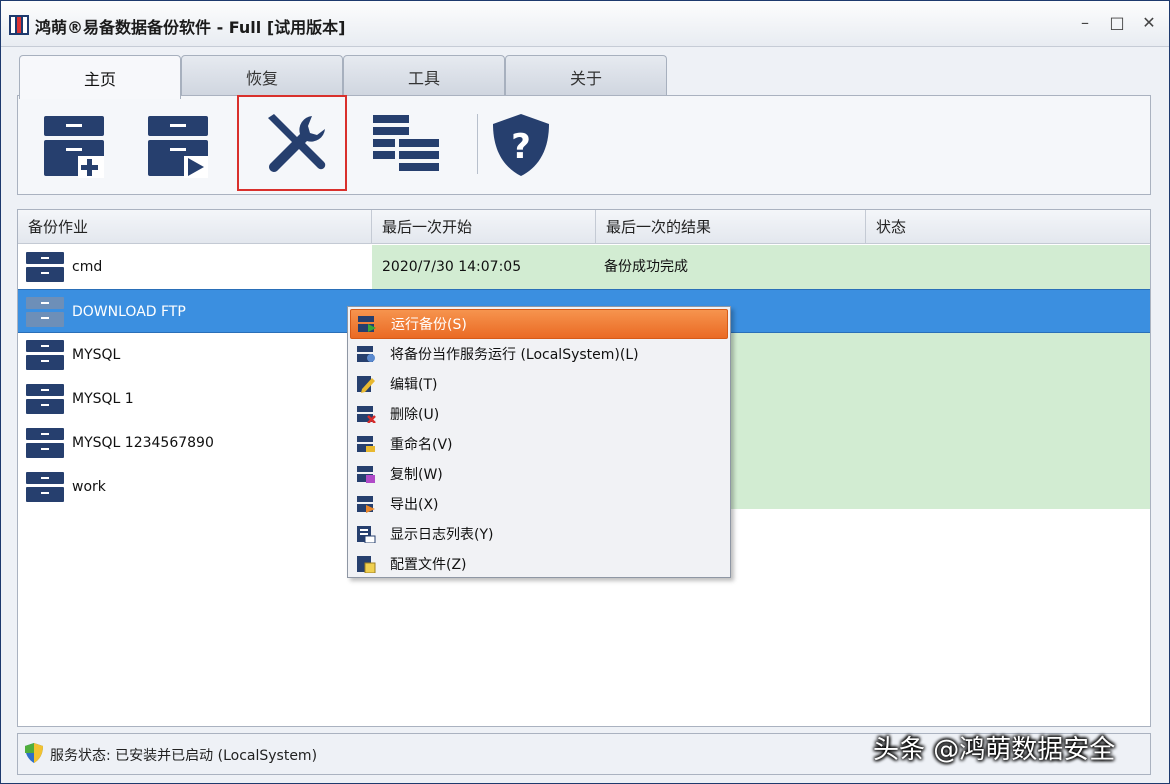 The image size is (1170, 784). What do you see at coordinates (366, 414) in the screenshot?
I see `delete-icon` at bounding box center [366, 414].